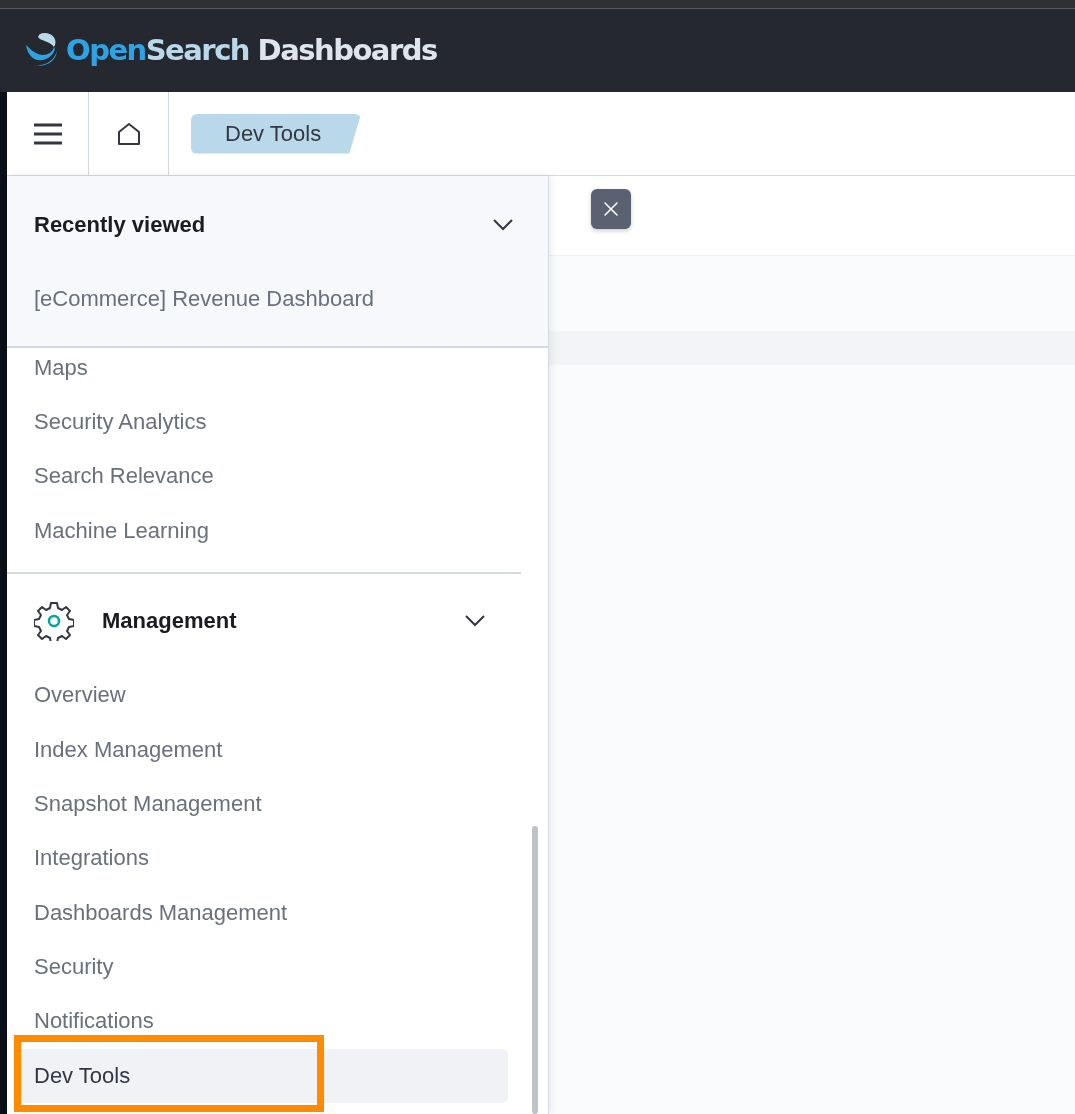 The height and width of the screenshot is (1114, 1075). I want to click on home-icon, so click(128, 133).